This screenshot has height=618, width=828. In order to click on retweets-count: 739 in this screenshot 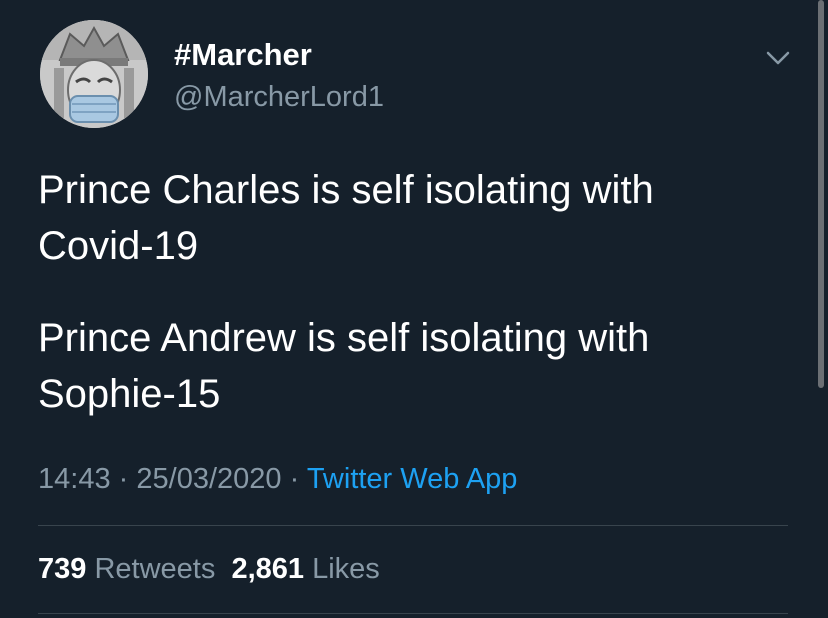, I will do `click(62, 569)`.